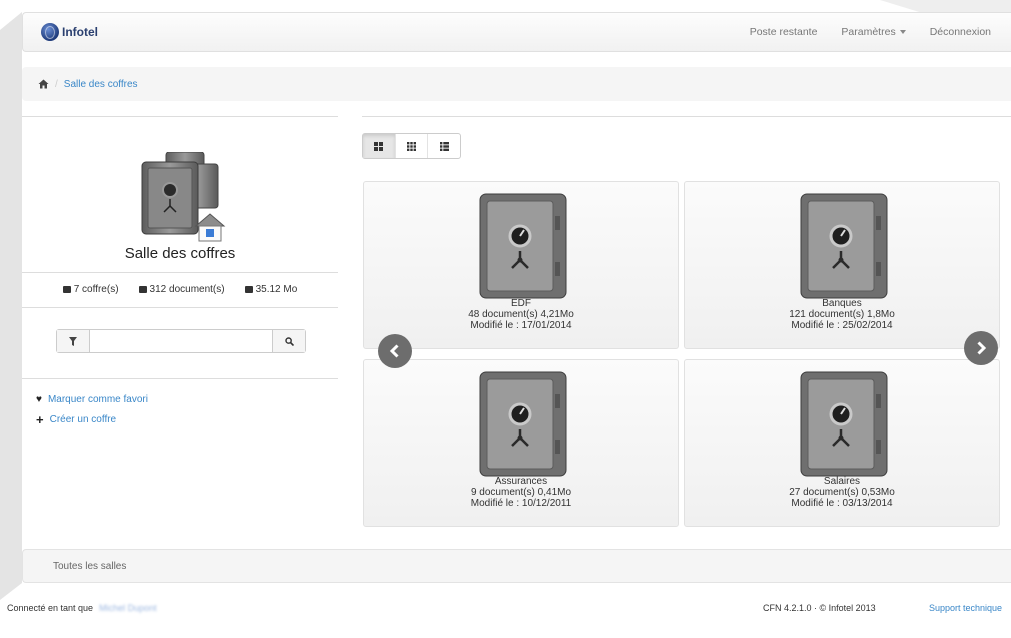  Describe the element at coordinates (83, 419) in the screenshot. I see `create-vault-link: Créer un coffre` at that location.